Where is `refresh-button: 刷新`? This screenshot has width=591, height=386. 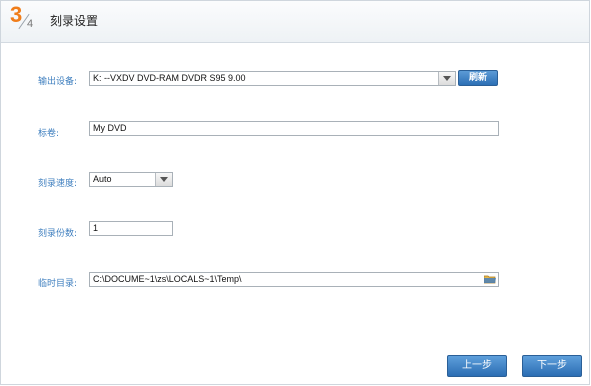 refresh-button: 刷新 is located at coordinates (478, 78).